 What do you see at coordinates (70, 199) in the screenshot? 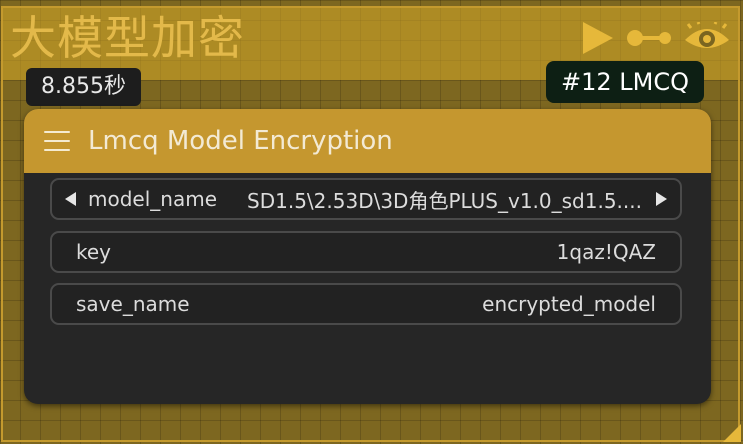
I see `arrow-left-icon` at bounding box center [70, 199].